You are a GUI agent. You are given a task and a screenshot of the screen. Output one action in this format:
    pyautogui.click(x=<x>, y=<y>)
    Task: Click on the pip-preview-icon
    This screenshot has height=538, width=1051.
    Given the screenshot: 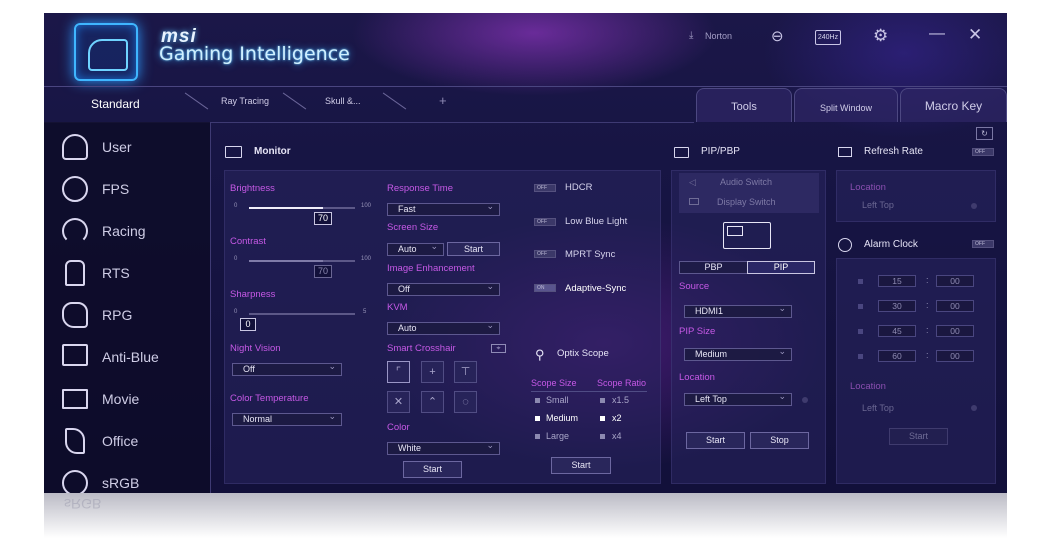 What is the action you would take?
    pyautogui.click(x=747, y=235)
    